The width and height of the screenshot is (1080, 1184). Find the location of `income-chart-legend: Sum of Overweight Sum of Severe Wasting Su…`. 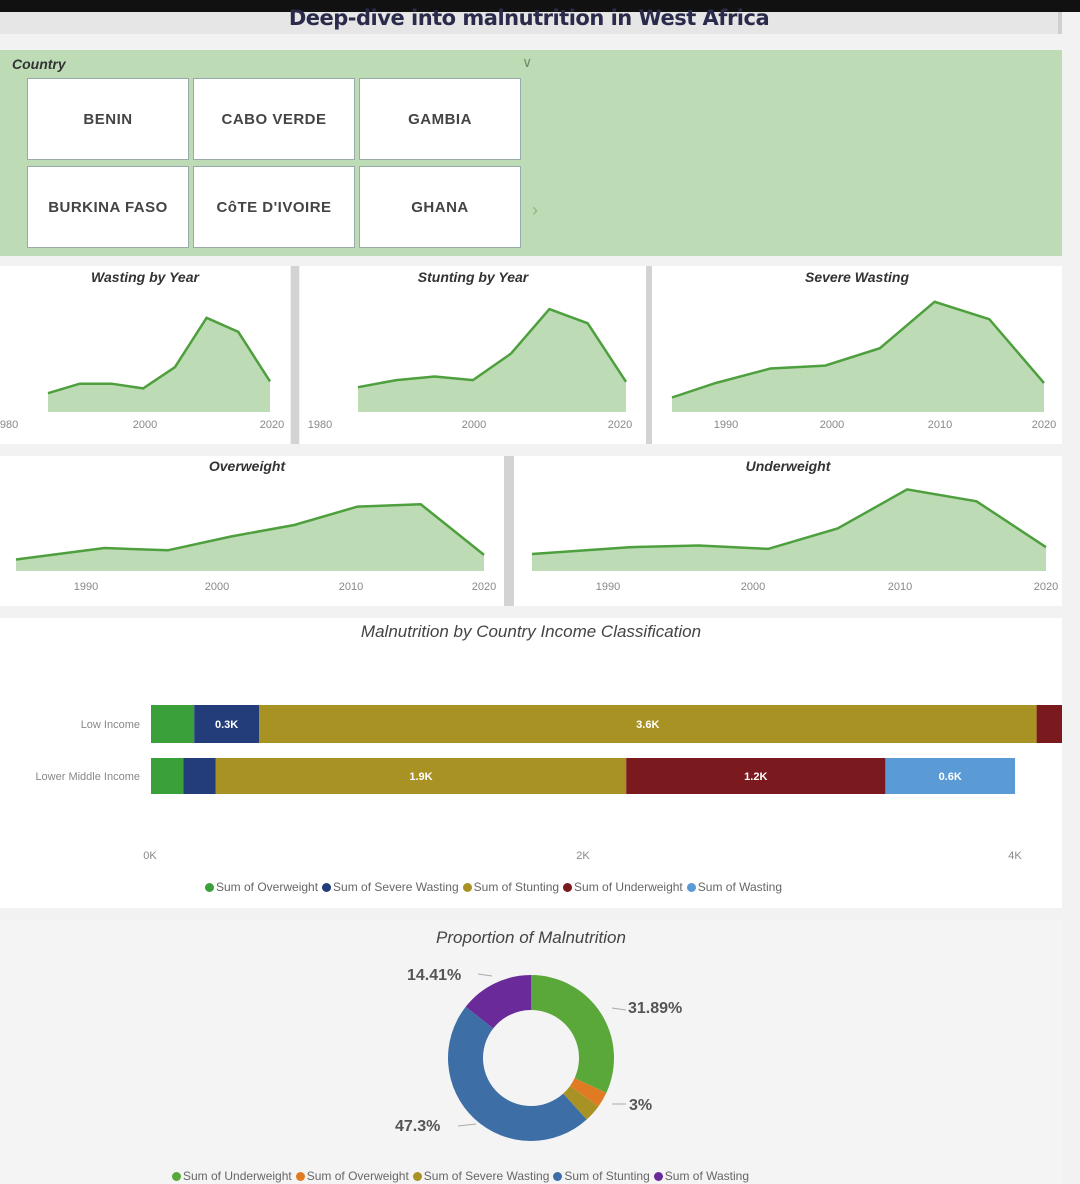

income-chart-legend: Sum of Overweight Sum of Severe Wasting Su… is located at coordinates (495, 887).